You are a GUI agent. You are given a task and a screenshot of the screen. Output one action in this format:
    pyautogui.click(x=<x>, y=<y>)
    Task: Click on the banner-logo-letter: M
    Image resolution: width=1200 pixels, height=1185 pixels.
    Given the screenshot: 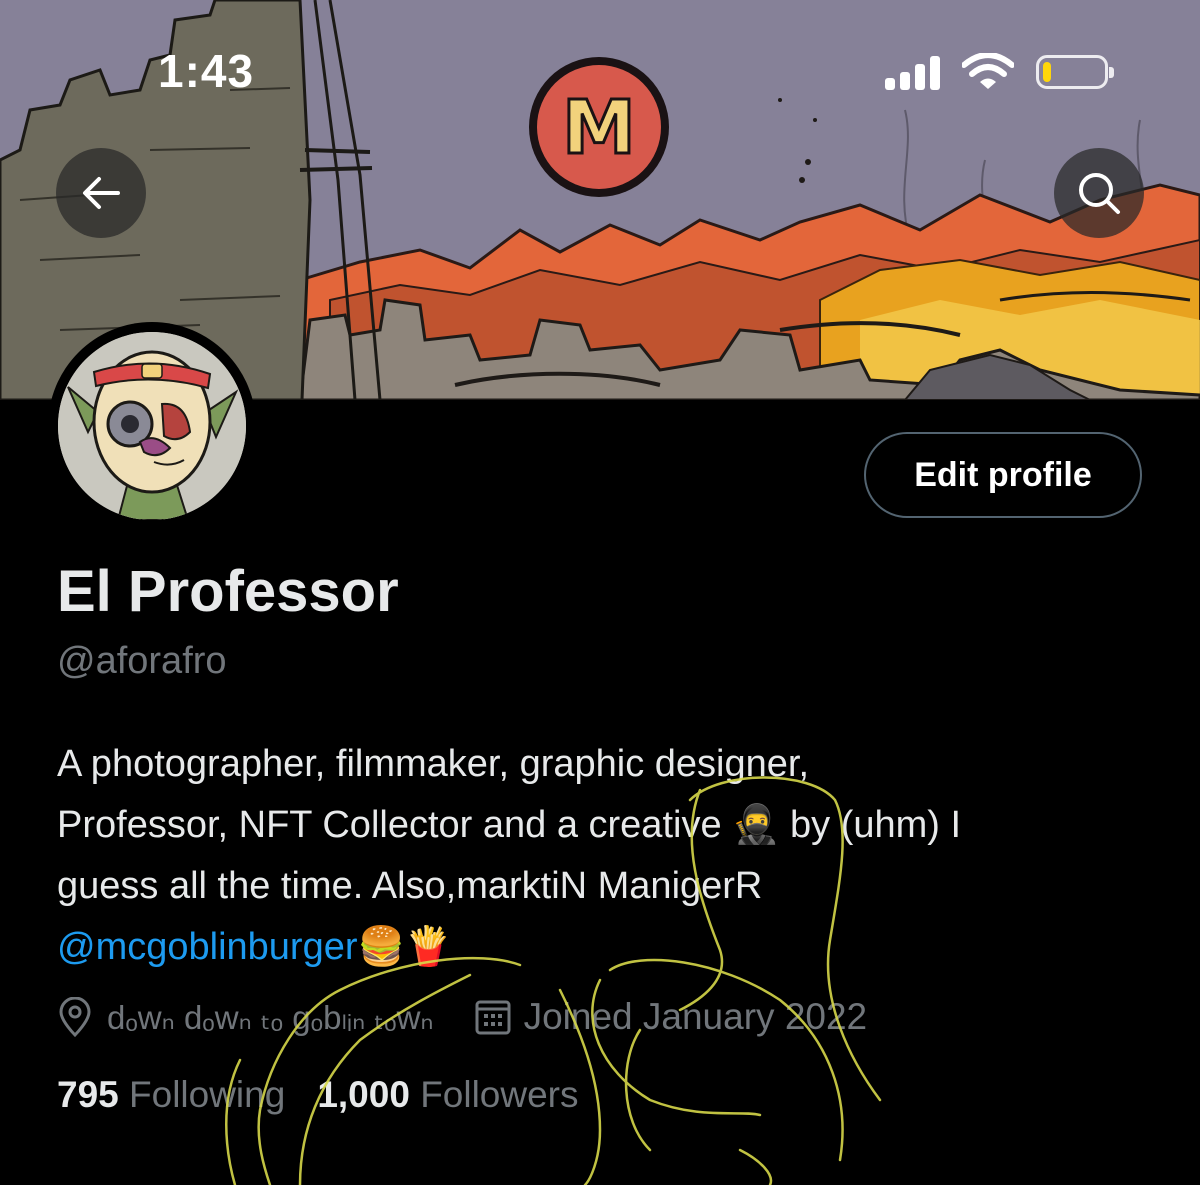 What is the action you would take?
    pyautogui.click(x=599, y=128)
    